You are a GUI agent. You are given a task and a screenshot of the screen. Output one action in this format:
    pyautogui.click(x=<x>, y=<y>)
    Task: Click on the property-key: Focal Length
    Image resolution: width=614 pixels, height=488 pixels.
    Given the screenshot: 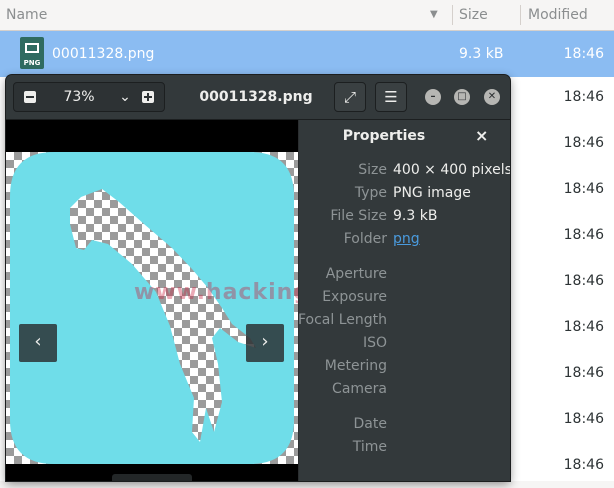 What is the action you would take?
    pyautogui.click(x=342, y=320)
    